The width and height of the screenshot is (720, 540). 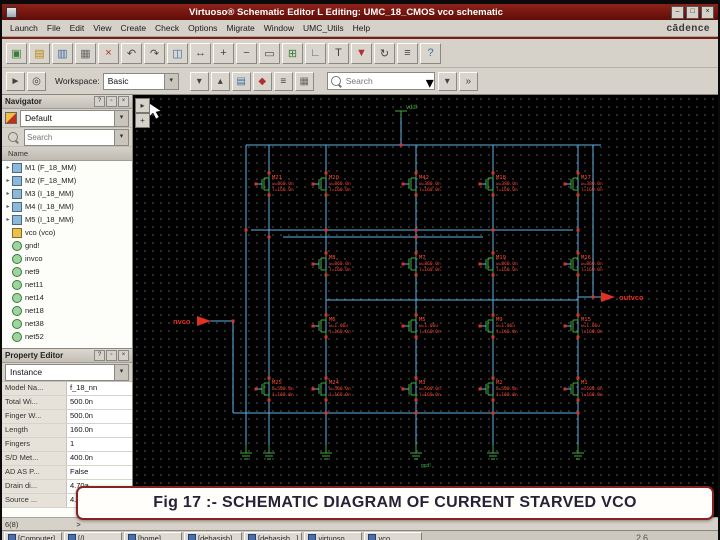 What do you see at coordinates (498, 184) in the screenshot?
I see `transistor-m18: M18w=380.0nl=160.0n` at bounding box center [498, 184].